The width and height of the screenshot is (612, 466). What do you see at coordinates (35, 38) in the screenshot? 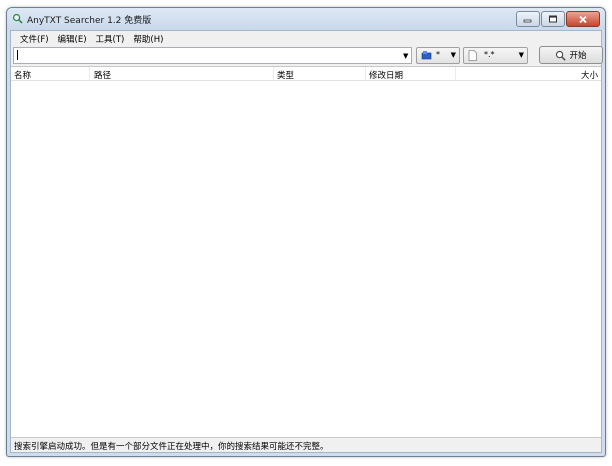
I see `menu-file: 文件(F)` at bounding box center [35, 38].